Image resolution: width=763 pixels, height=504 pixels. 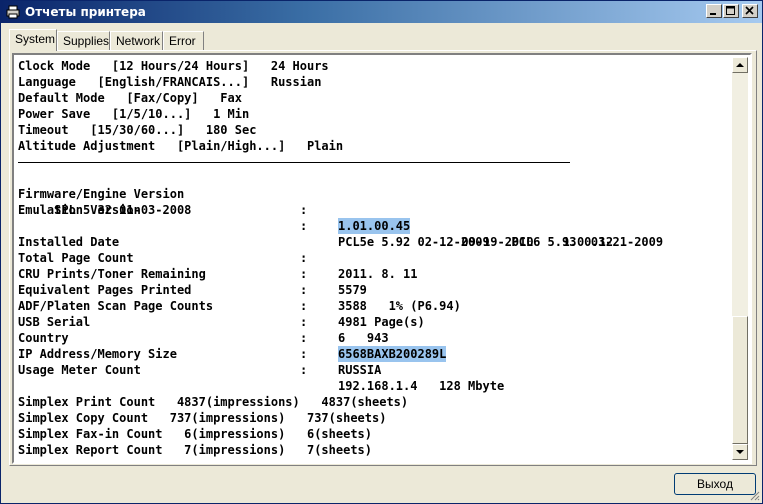 I want to click on info-row: Equivalent Pages Printed : 4981 Page(s), so click(x=375, y=297).